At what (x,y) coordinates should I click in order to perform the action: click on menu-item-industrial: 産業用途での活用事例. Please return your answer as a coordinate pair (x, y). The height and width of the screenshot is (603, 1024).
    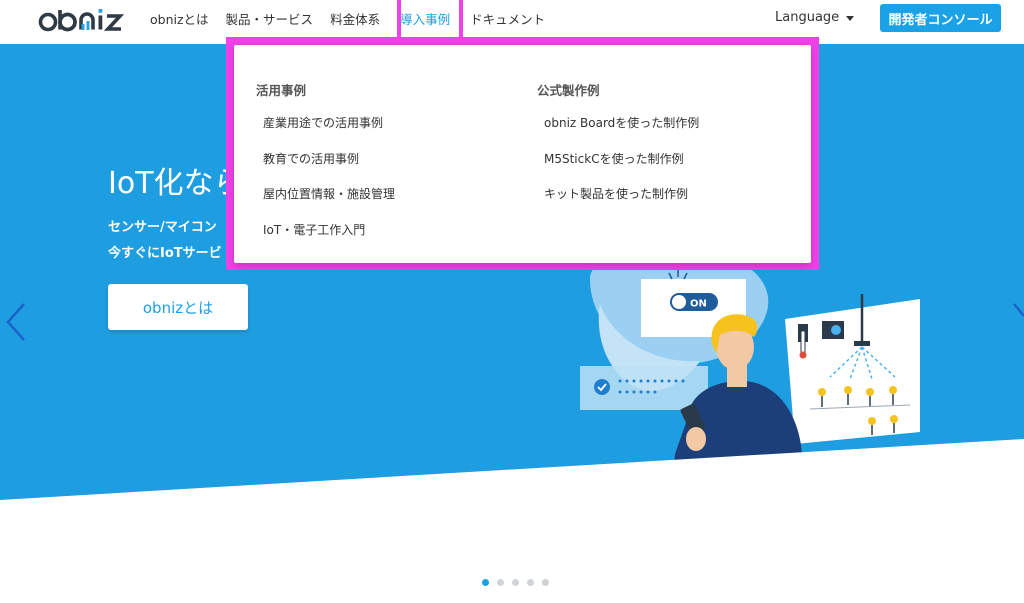
    Looking at the image, I should click on (323, 122).